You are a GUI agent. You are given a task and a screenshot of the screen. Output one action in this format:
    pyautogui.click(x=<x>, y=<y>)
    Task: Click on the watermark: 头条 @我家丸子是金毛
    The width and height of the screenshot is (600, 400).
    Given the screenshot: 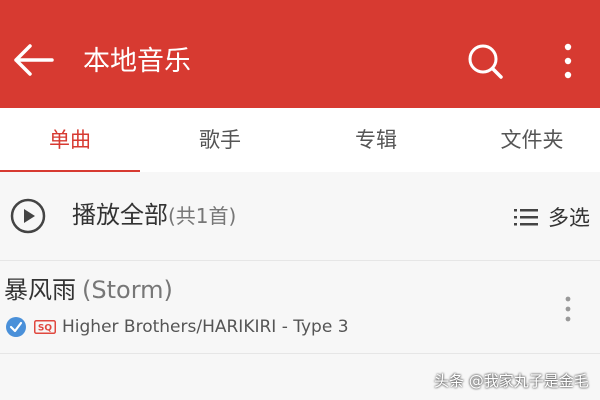 What is the action you would take?
    pyautogui.click(x=511, y=381)
    